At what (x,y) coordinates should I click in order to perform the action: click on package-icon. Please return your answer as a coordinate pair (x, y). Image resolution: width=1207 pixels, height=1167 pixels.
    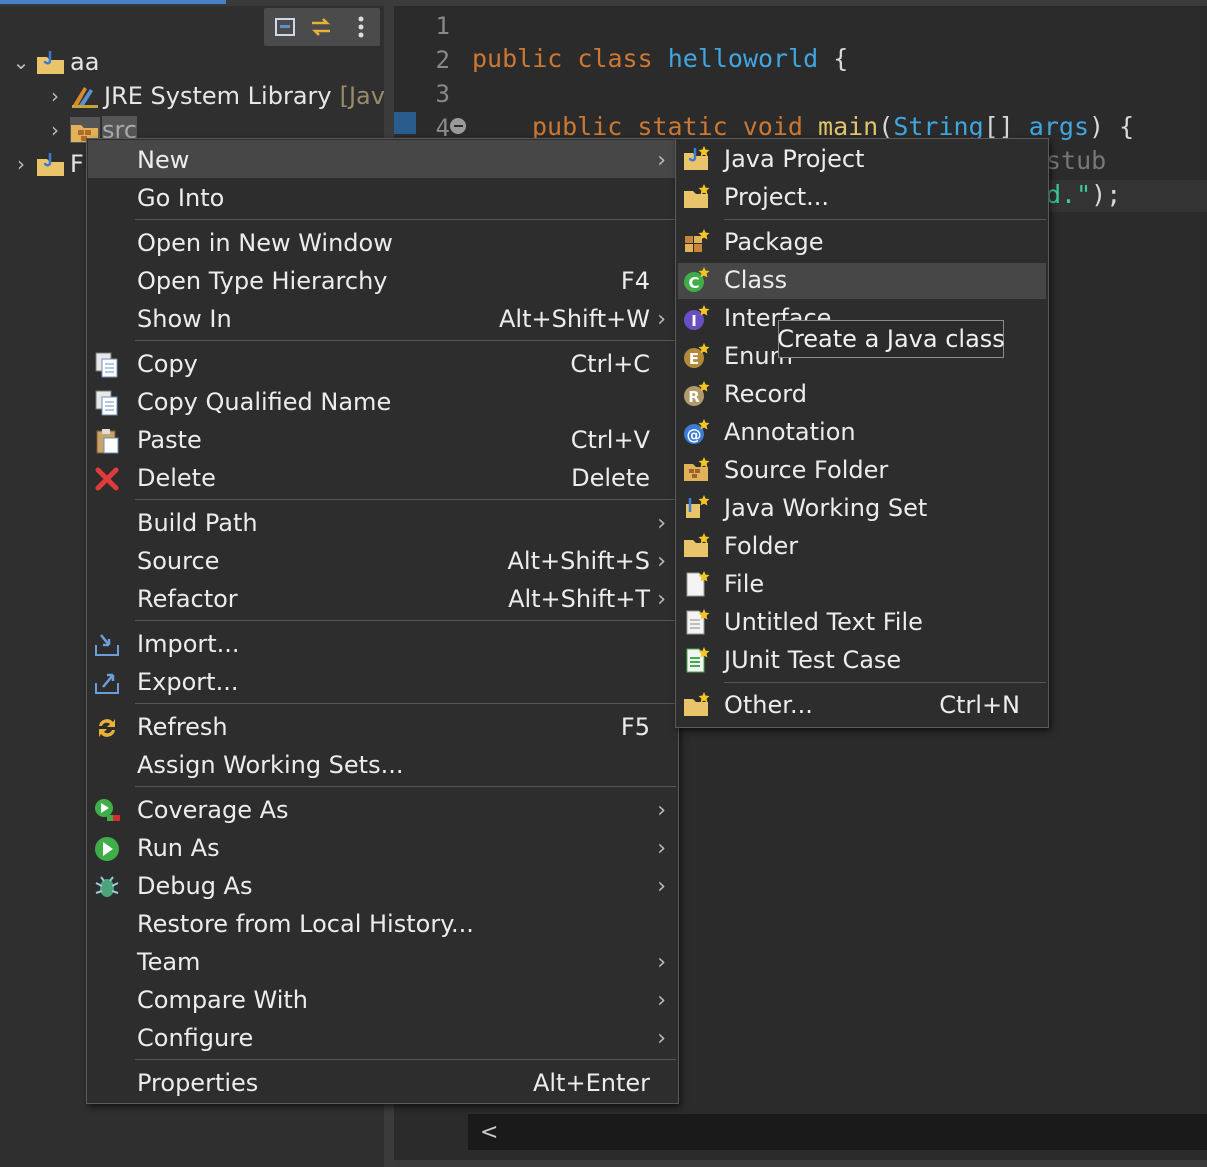
    Looking at the image, I should click on (696, 242).